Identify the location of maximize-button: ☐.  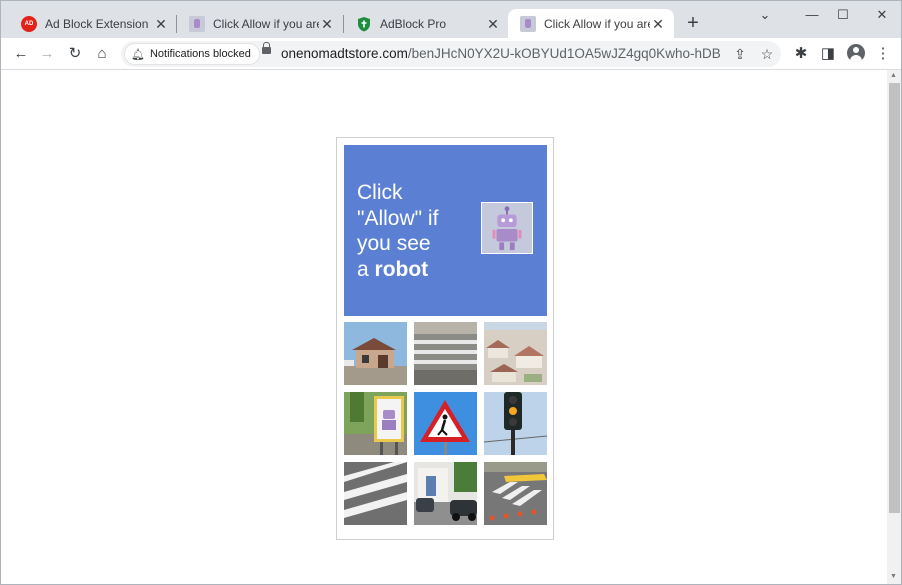
(843, 15).